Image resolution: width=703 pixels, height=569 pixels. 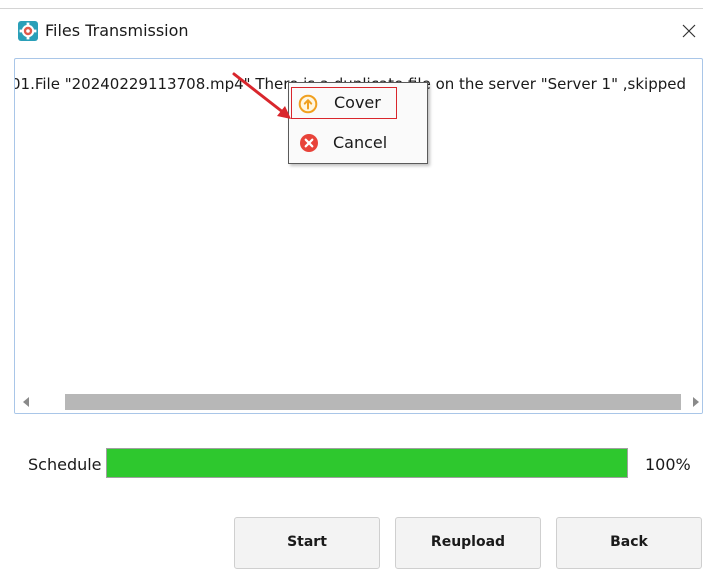 What do you see at coordinates (358, 123) in the screenshot?
I see `context-menu: Cover Cancel` at bounding box center [358, 123].